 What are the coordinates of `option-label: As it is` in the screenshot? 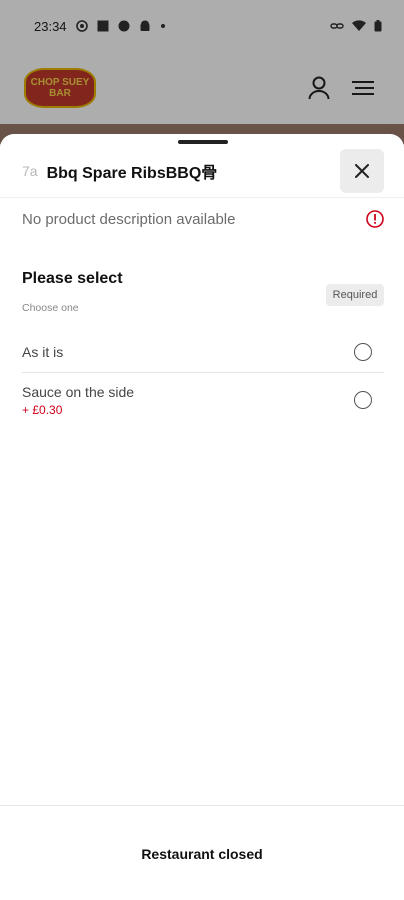 It's located at (43, 352).